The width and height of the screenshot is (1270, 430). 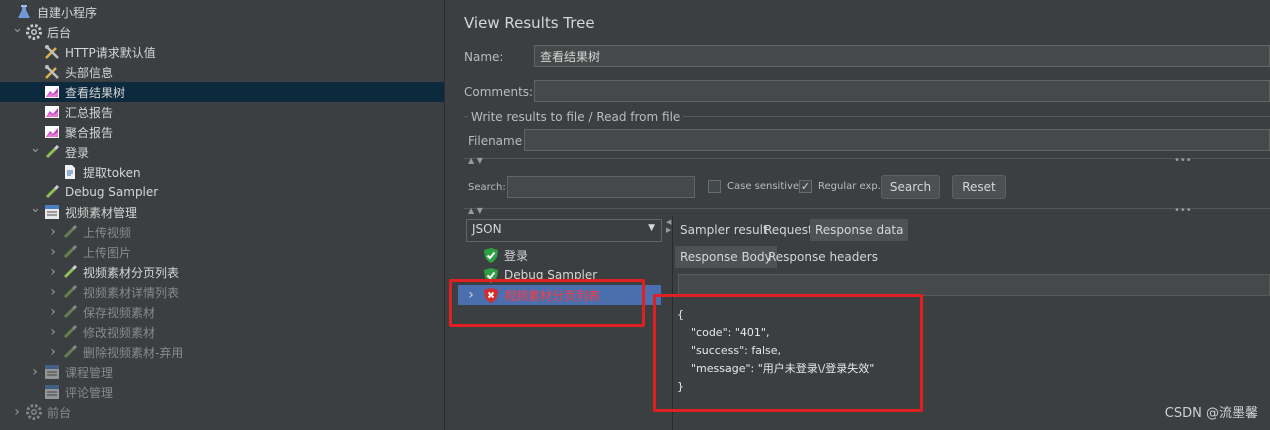 What do you see at coordinates (89, 292) in the screenshot?
I see `tree-item: › 视频素材详情列表` at bounding box center [89, 292].